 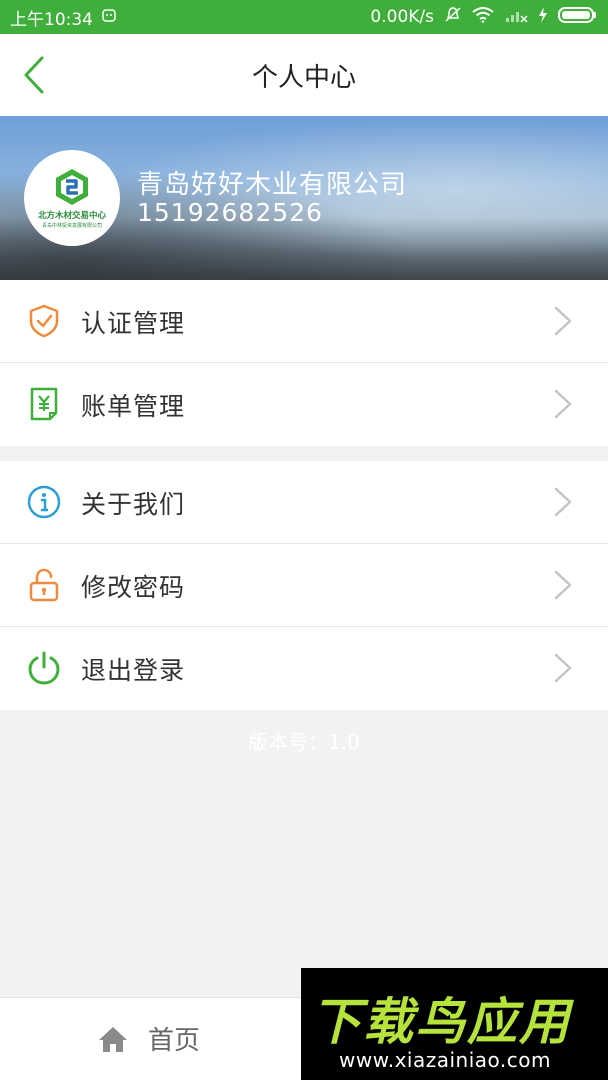 What do you see at coordinates (304, 404) in the screenshot?
I see `menu-item-billing: 账单管理` at bounding box center [304, 404].